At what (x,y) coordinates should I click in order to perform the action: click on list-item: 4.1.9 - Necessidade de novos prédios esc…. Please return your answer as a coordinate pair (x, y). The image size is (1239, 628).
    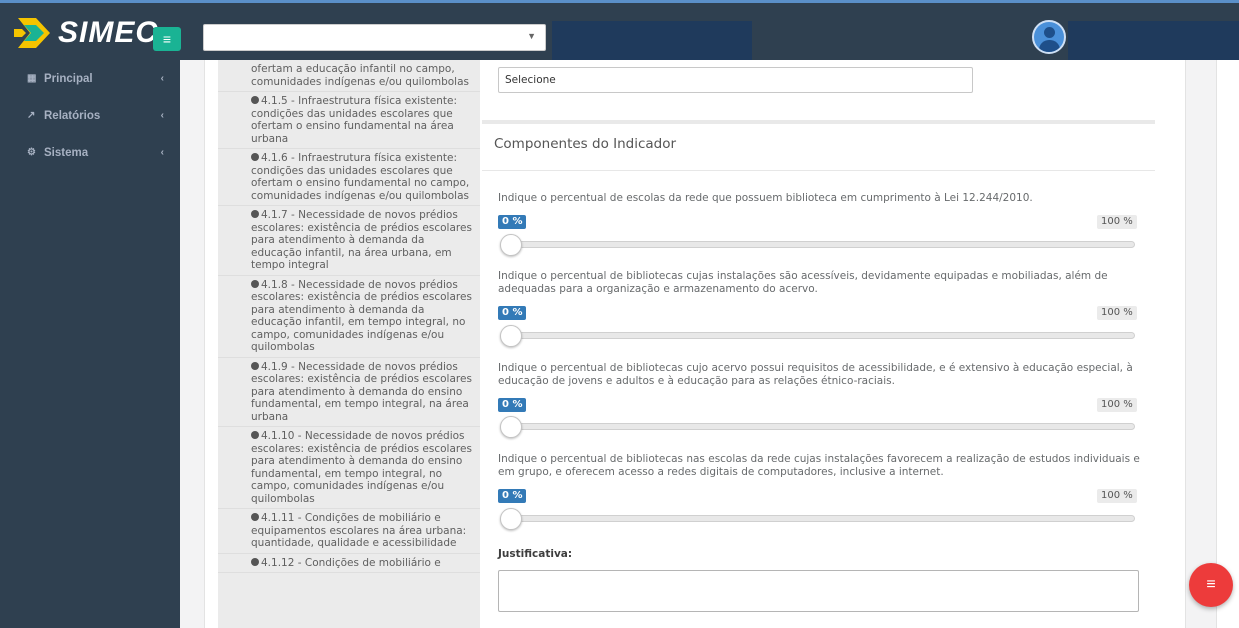
    Looking at the image, I should click on (349, 392).